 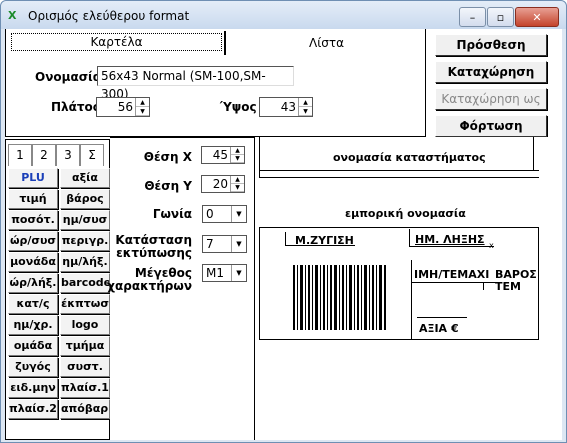 What do you see at coordinates (195, 83) in the screenshot?
I see `name-field: 56x43 Normal (SM-100,SM-300)` at bounding box center [195, 83].